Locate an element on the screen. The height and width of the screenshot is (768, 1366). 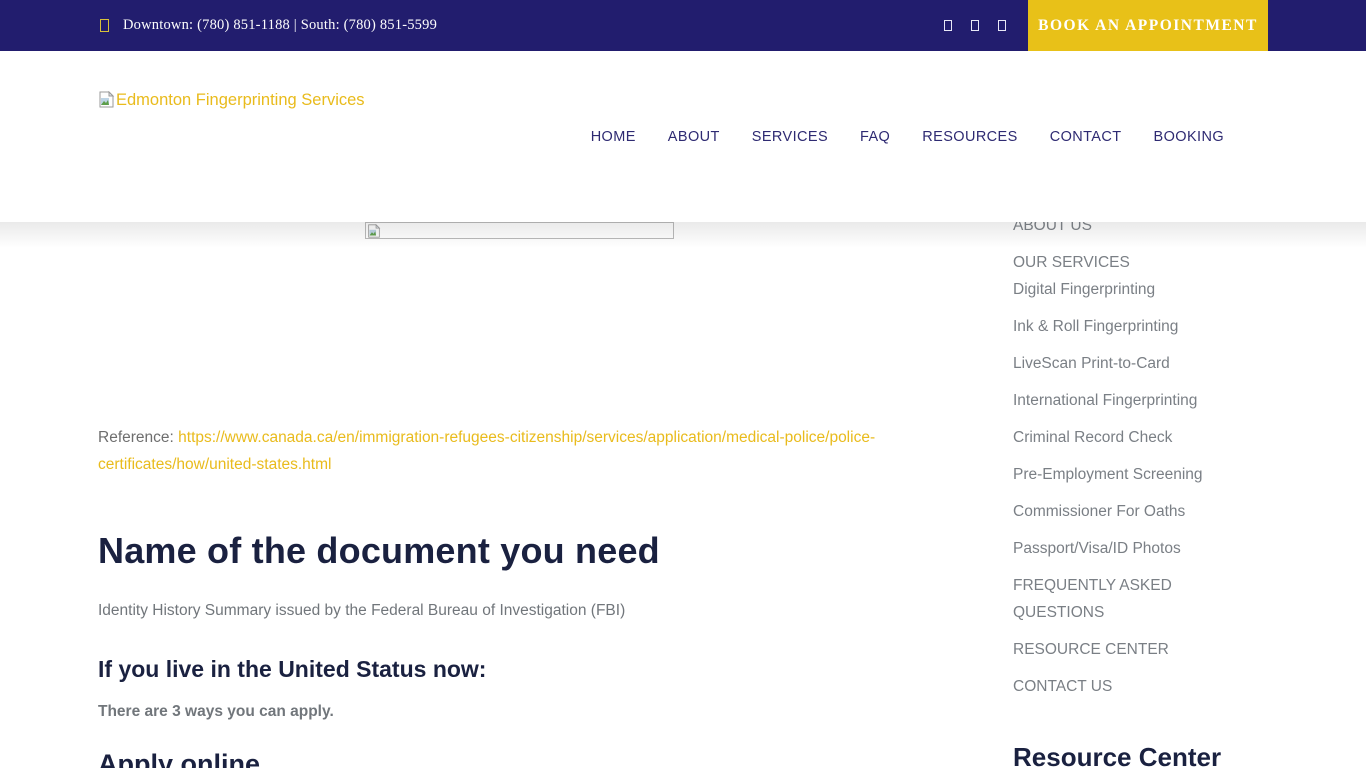
sidebar-item-resource-center: RESOURCE CENTER is located at coordinates (1140, 649).